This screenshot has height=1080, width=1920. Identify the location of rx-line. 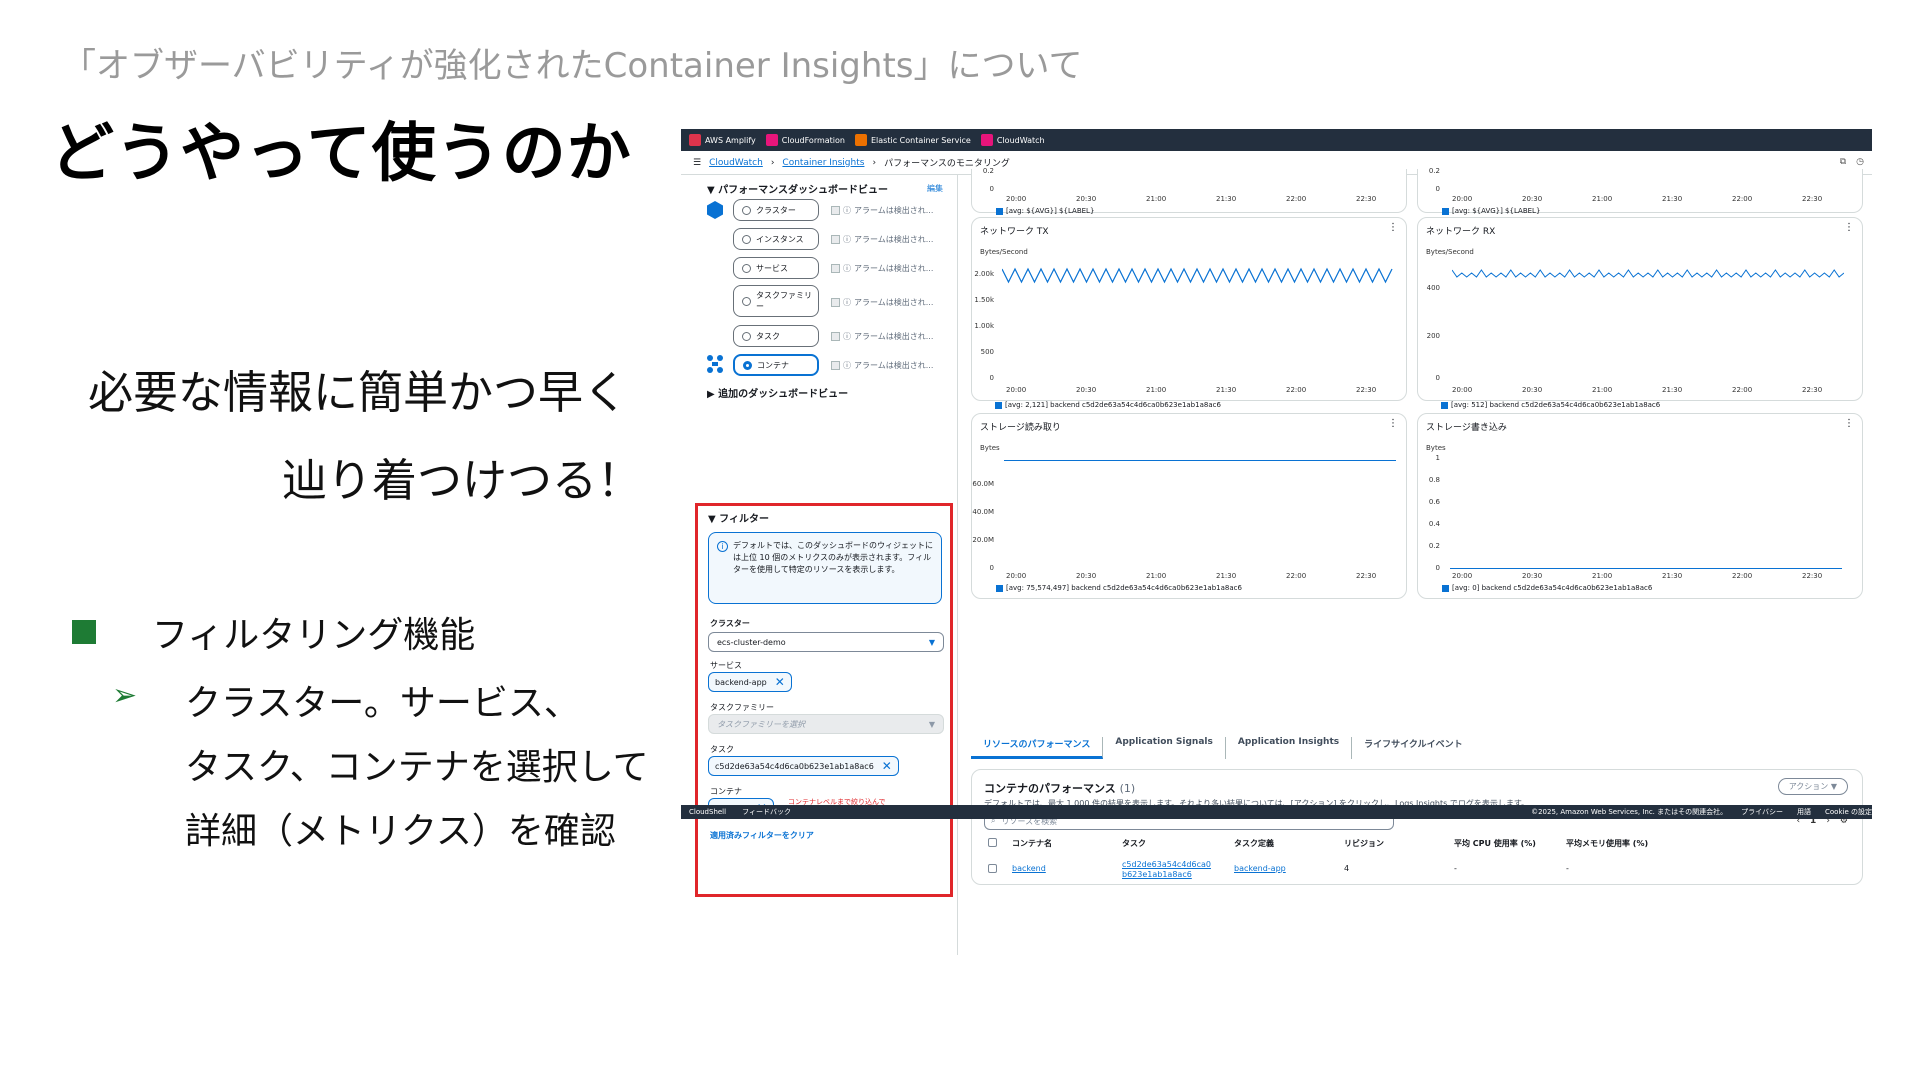
(1648, 273).